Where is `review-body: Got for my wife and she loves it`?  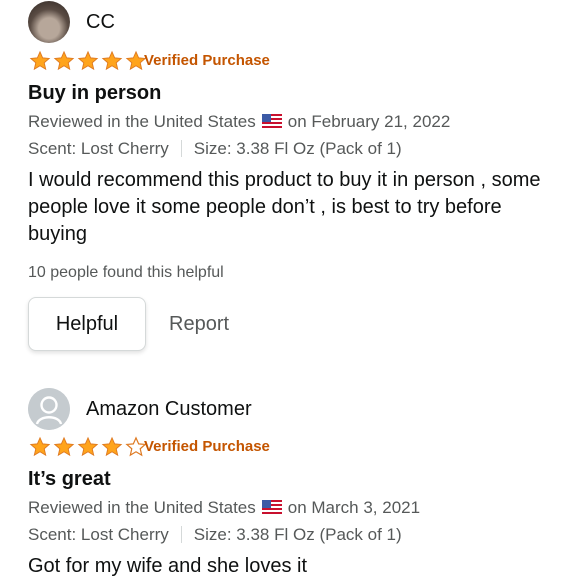
review-body: Got for my wife and she loves it is located at coordinates (168, 566).